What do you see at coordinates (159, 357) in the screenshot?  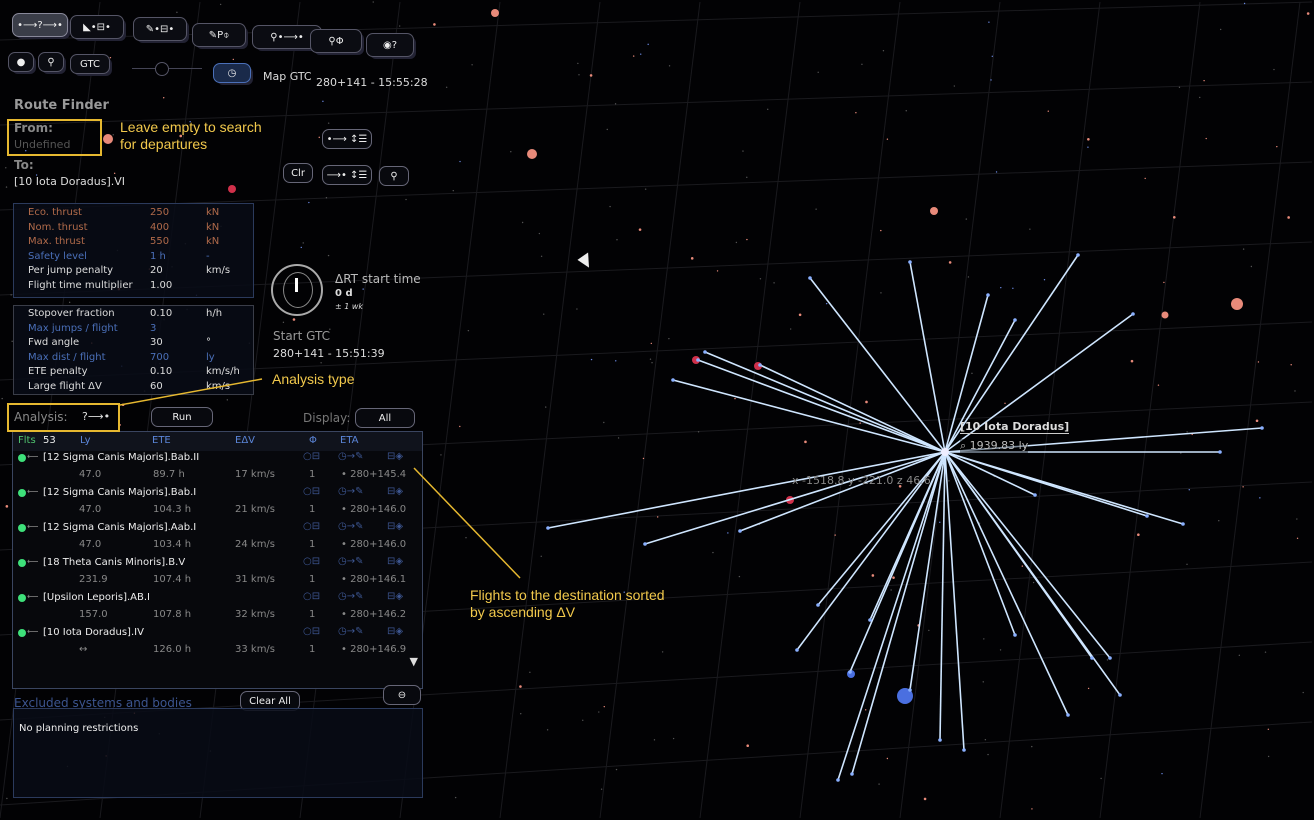 I see `param-value: 700` at bounding box center [159, 357].